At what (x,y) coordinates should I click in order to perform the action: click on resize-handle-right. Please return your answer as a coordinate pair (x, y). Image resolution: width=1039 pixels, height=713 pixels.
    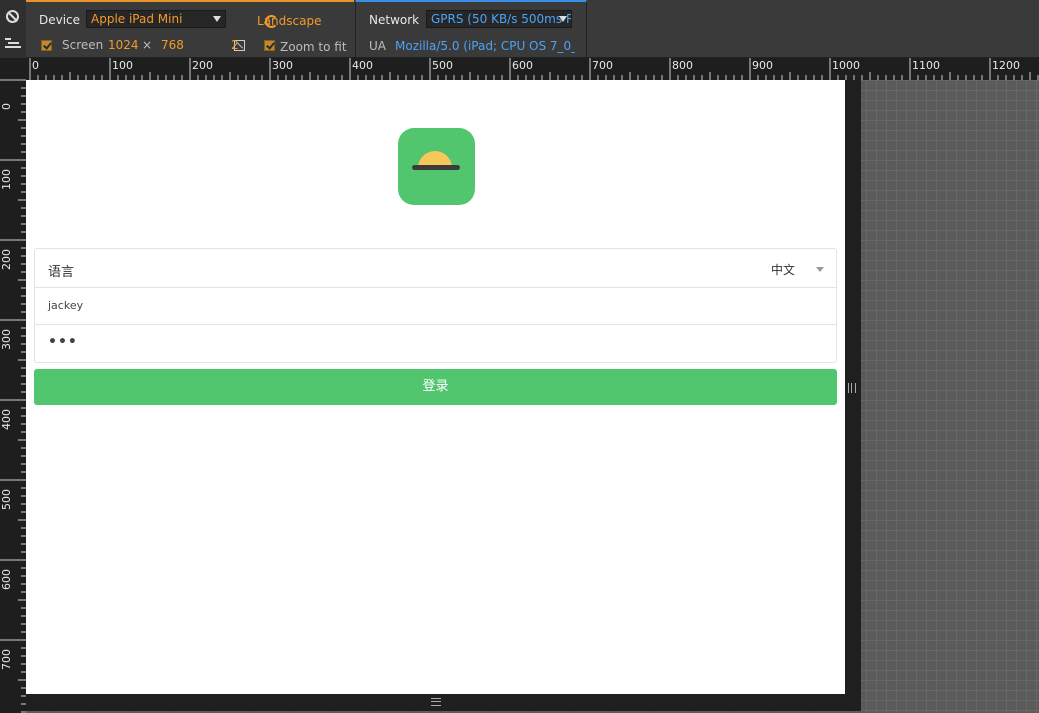
    Looking at the image, I should click on (852, 388).